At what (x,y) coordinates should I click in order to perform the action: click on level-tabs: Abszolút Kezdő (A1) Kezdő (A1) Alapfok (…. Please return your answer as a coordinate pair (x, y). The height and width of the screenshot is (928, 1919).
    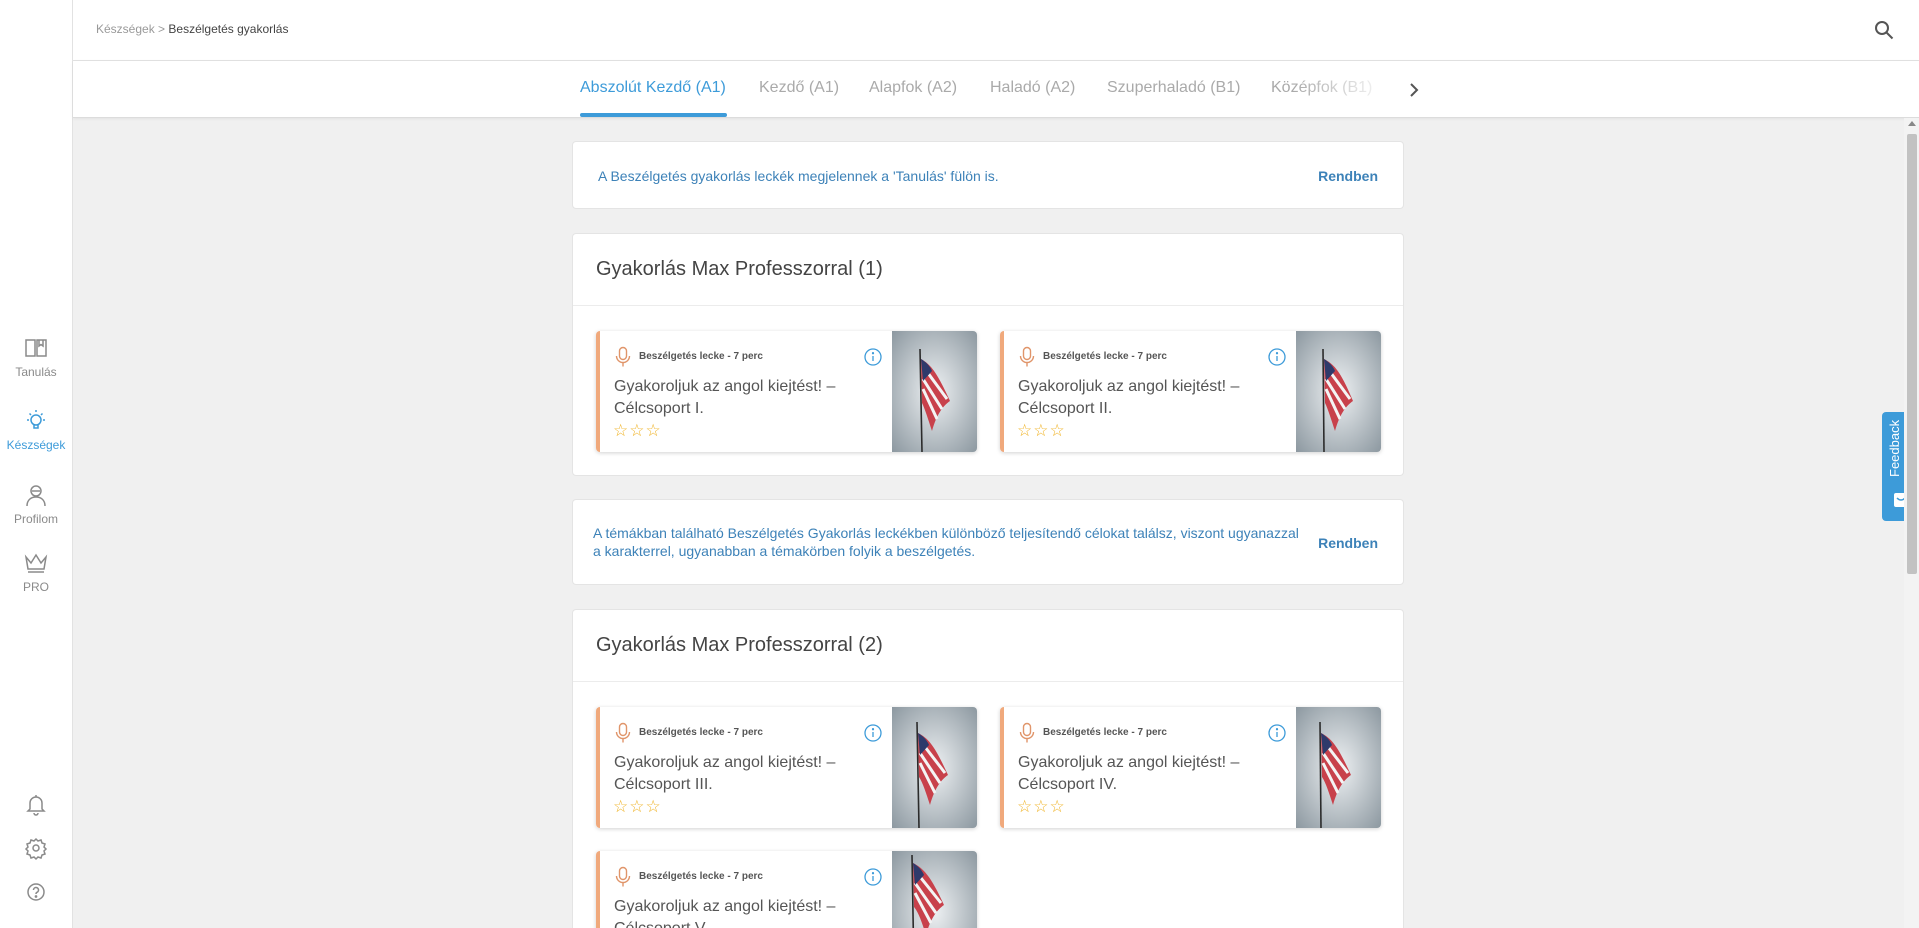
    Looking at the image, I should click on (996, 89).